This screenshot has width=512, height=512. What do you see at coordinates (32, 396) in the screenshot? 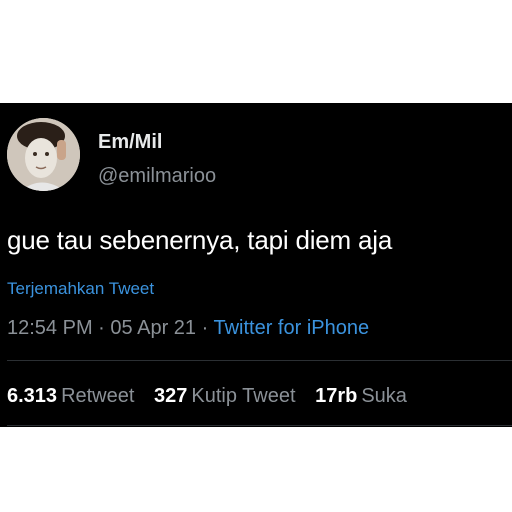
I see `retweet-count: 6.313` at bounding box center [32, 396].